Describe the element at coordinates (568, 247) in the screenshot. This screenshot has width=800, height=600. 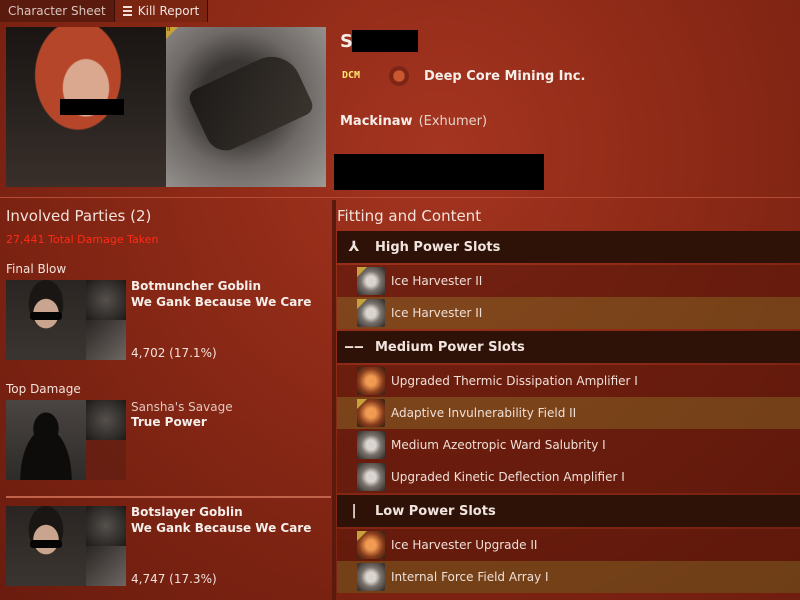
I see `high-slots-header: ⅄ High Power Slots` at that location.